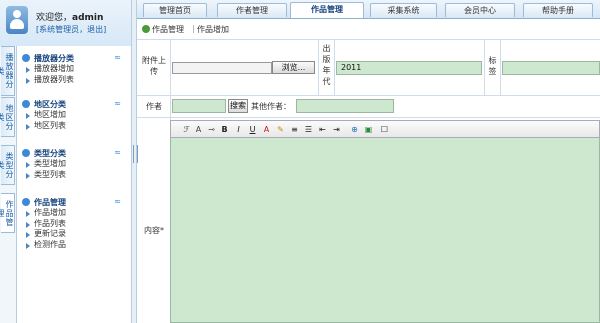 Image resolution: width=600 pixels, height=323 pixels. What do you see at coordinates (222, 68) in the screenshot?
I see `file-path-input` at bounding box center [222, 68].